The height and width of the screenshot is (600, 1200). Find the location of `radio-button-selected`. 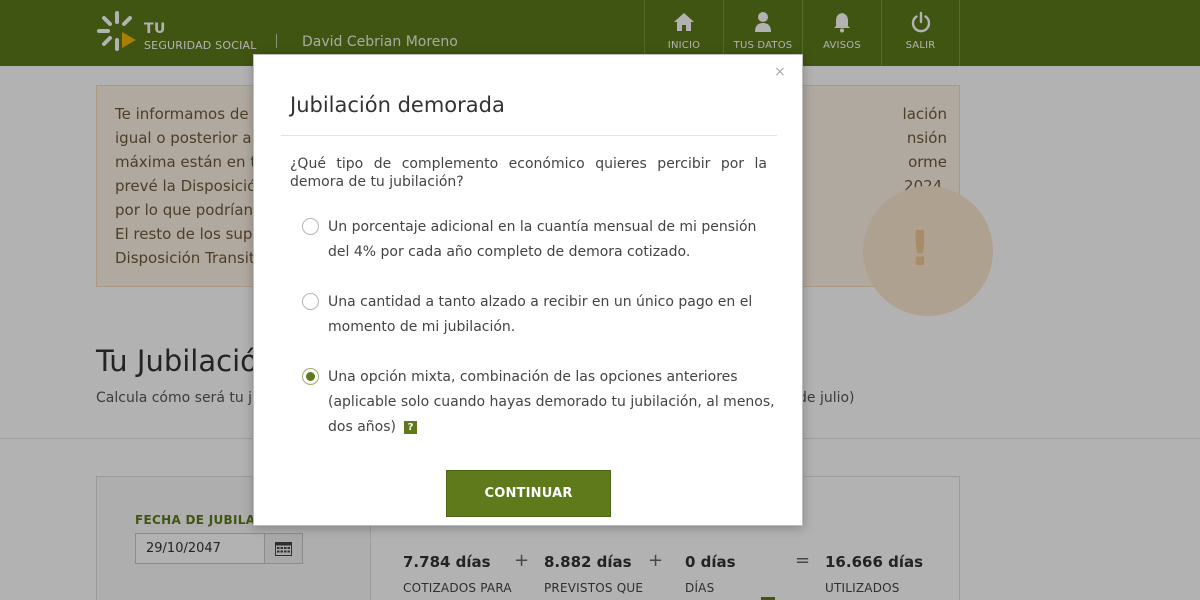

radio-button-selected is located at coordinates (310, 376).